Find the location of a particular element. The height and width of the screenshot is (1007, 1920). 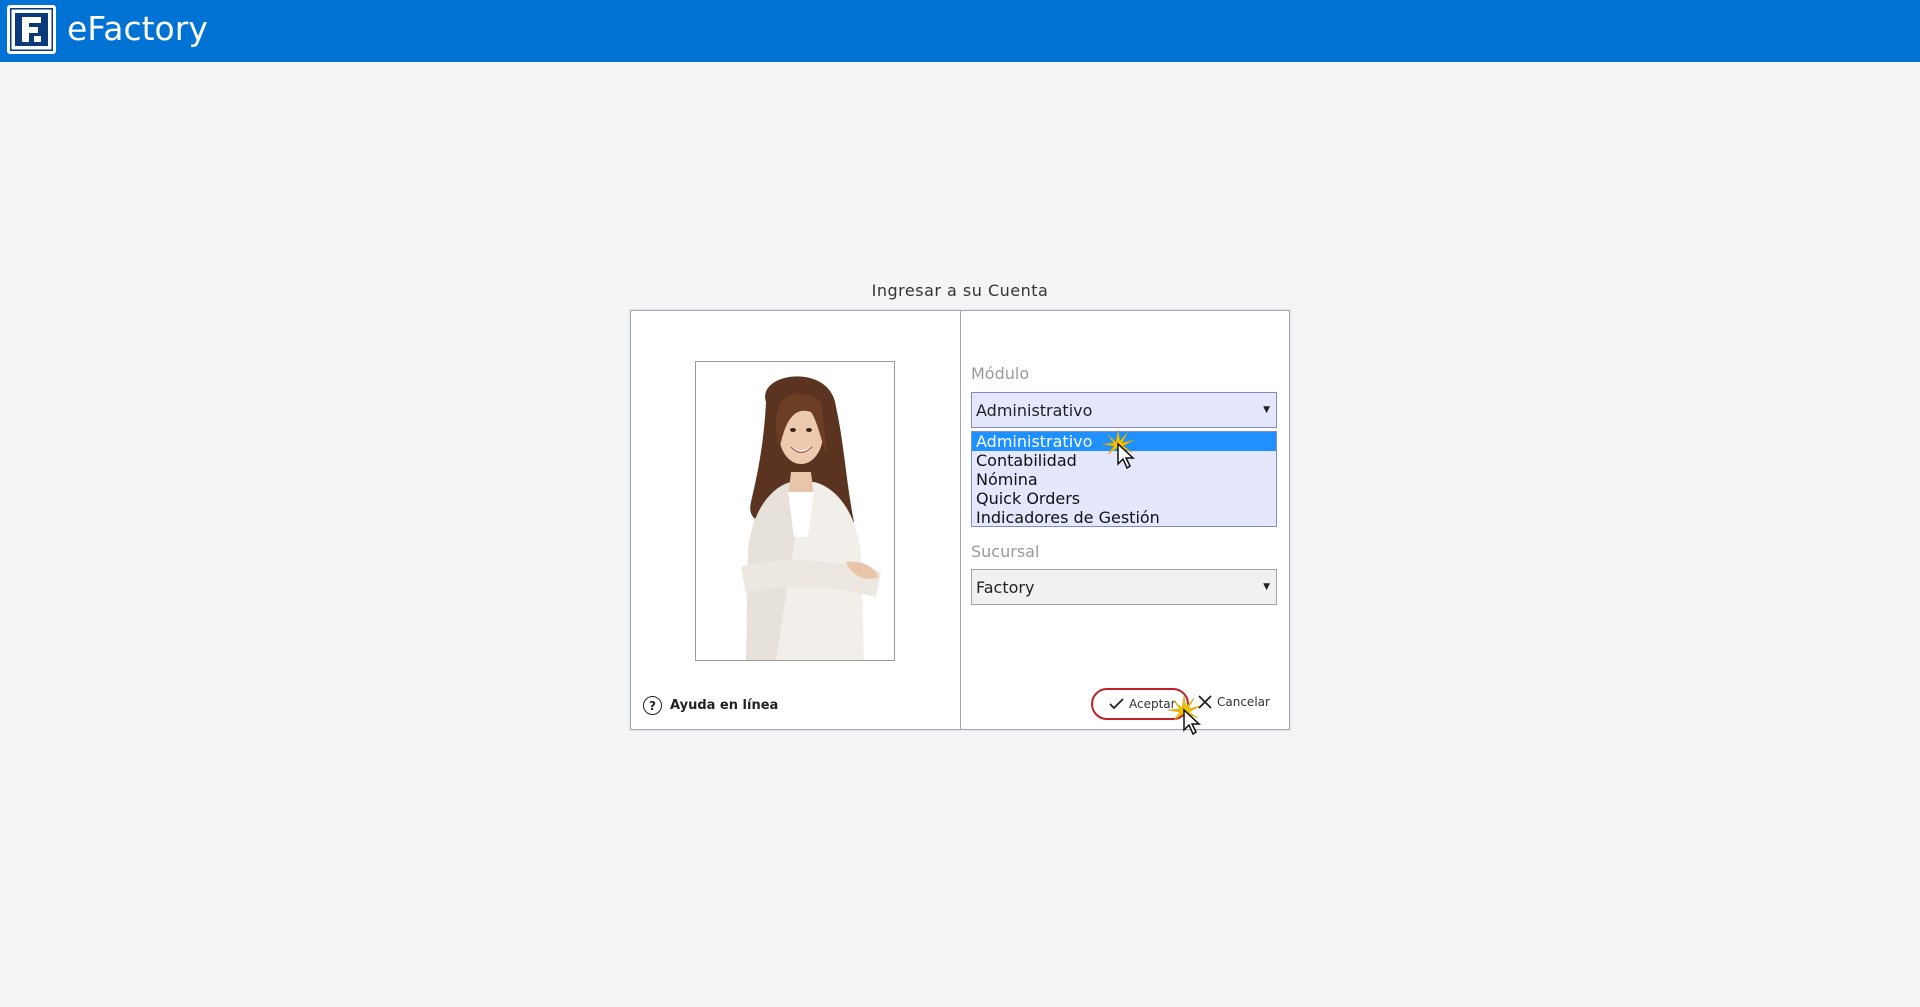

modulo-option-contabilidad: Contabilidad is located at coordinates (1124, 460).